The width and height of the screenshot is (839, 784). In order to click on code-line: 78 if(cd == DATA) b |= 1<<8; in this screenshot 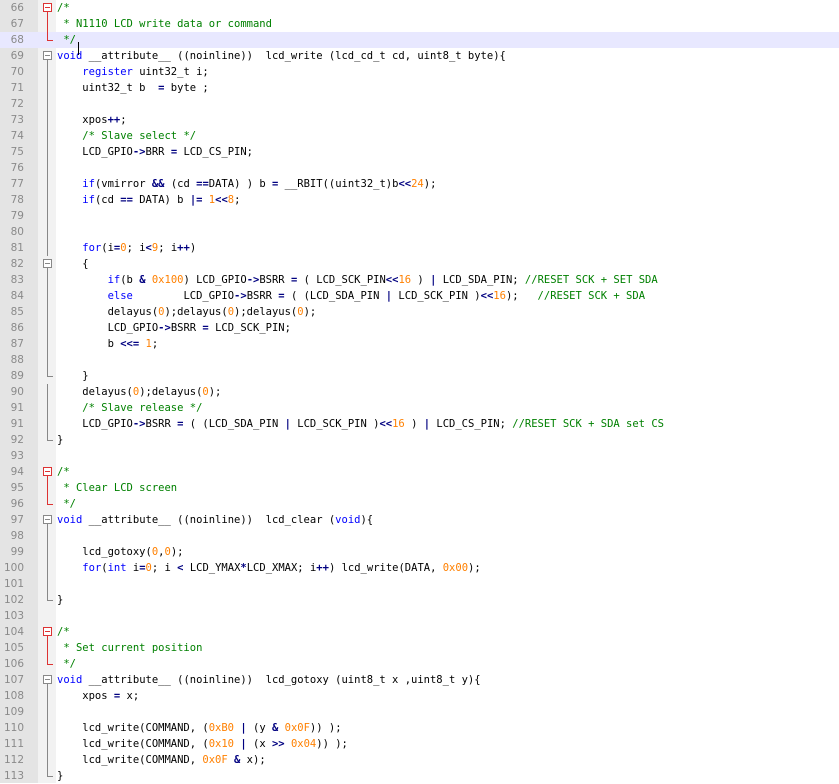, I will do `click(419, 200)`.